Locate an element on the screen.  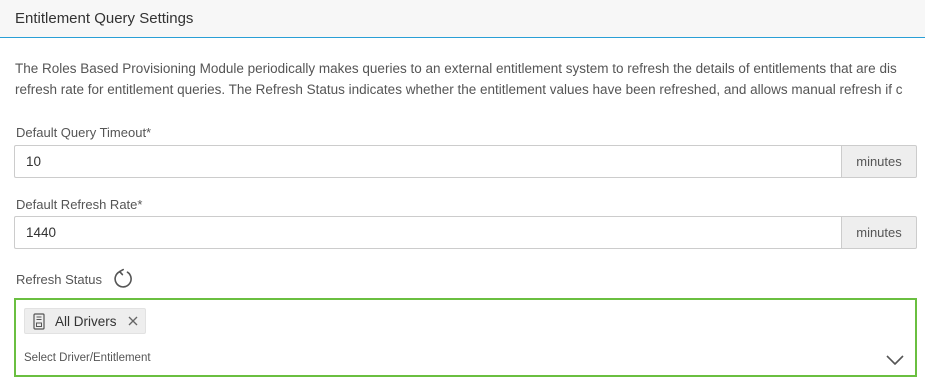
select-placeholder: Select Driver/Entitlement is located at coordinates (87, 358).